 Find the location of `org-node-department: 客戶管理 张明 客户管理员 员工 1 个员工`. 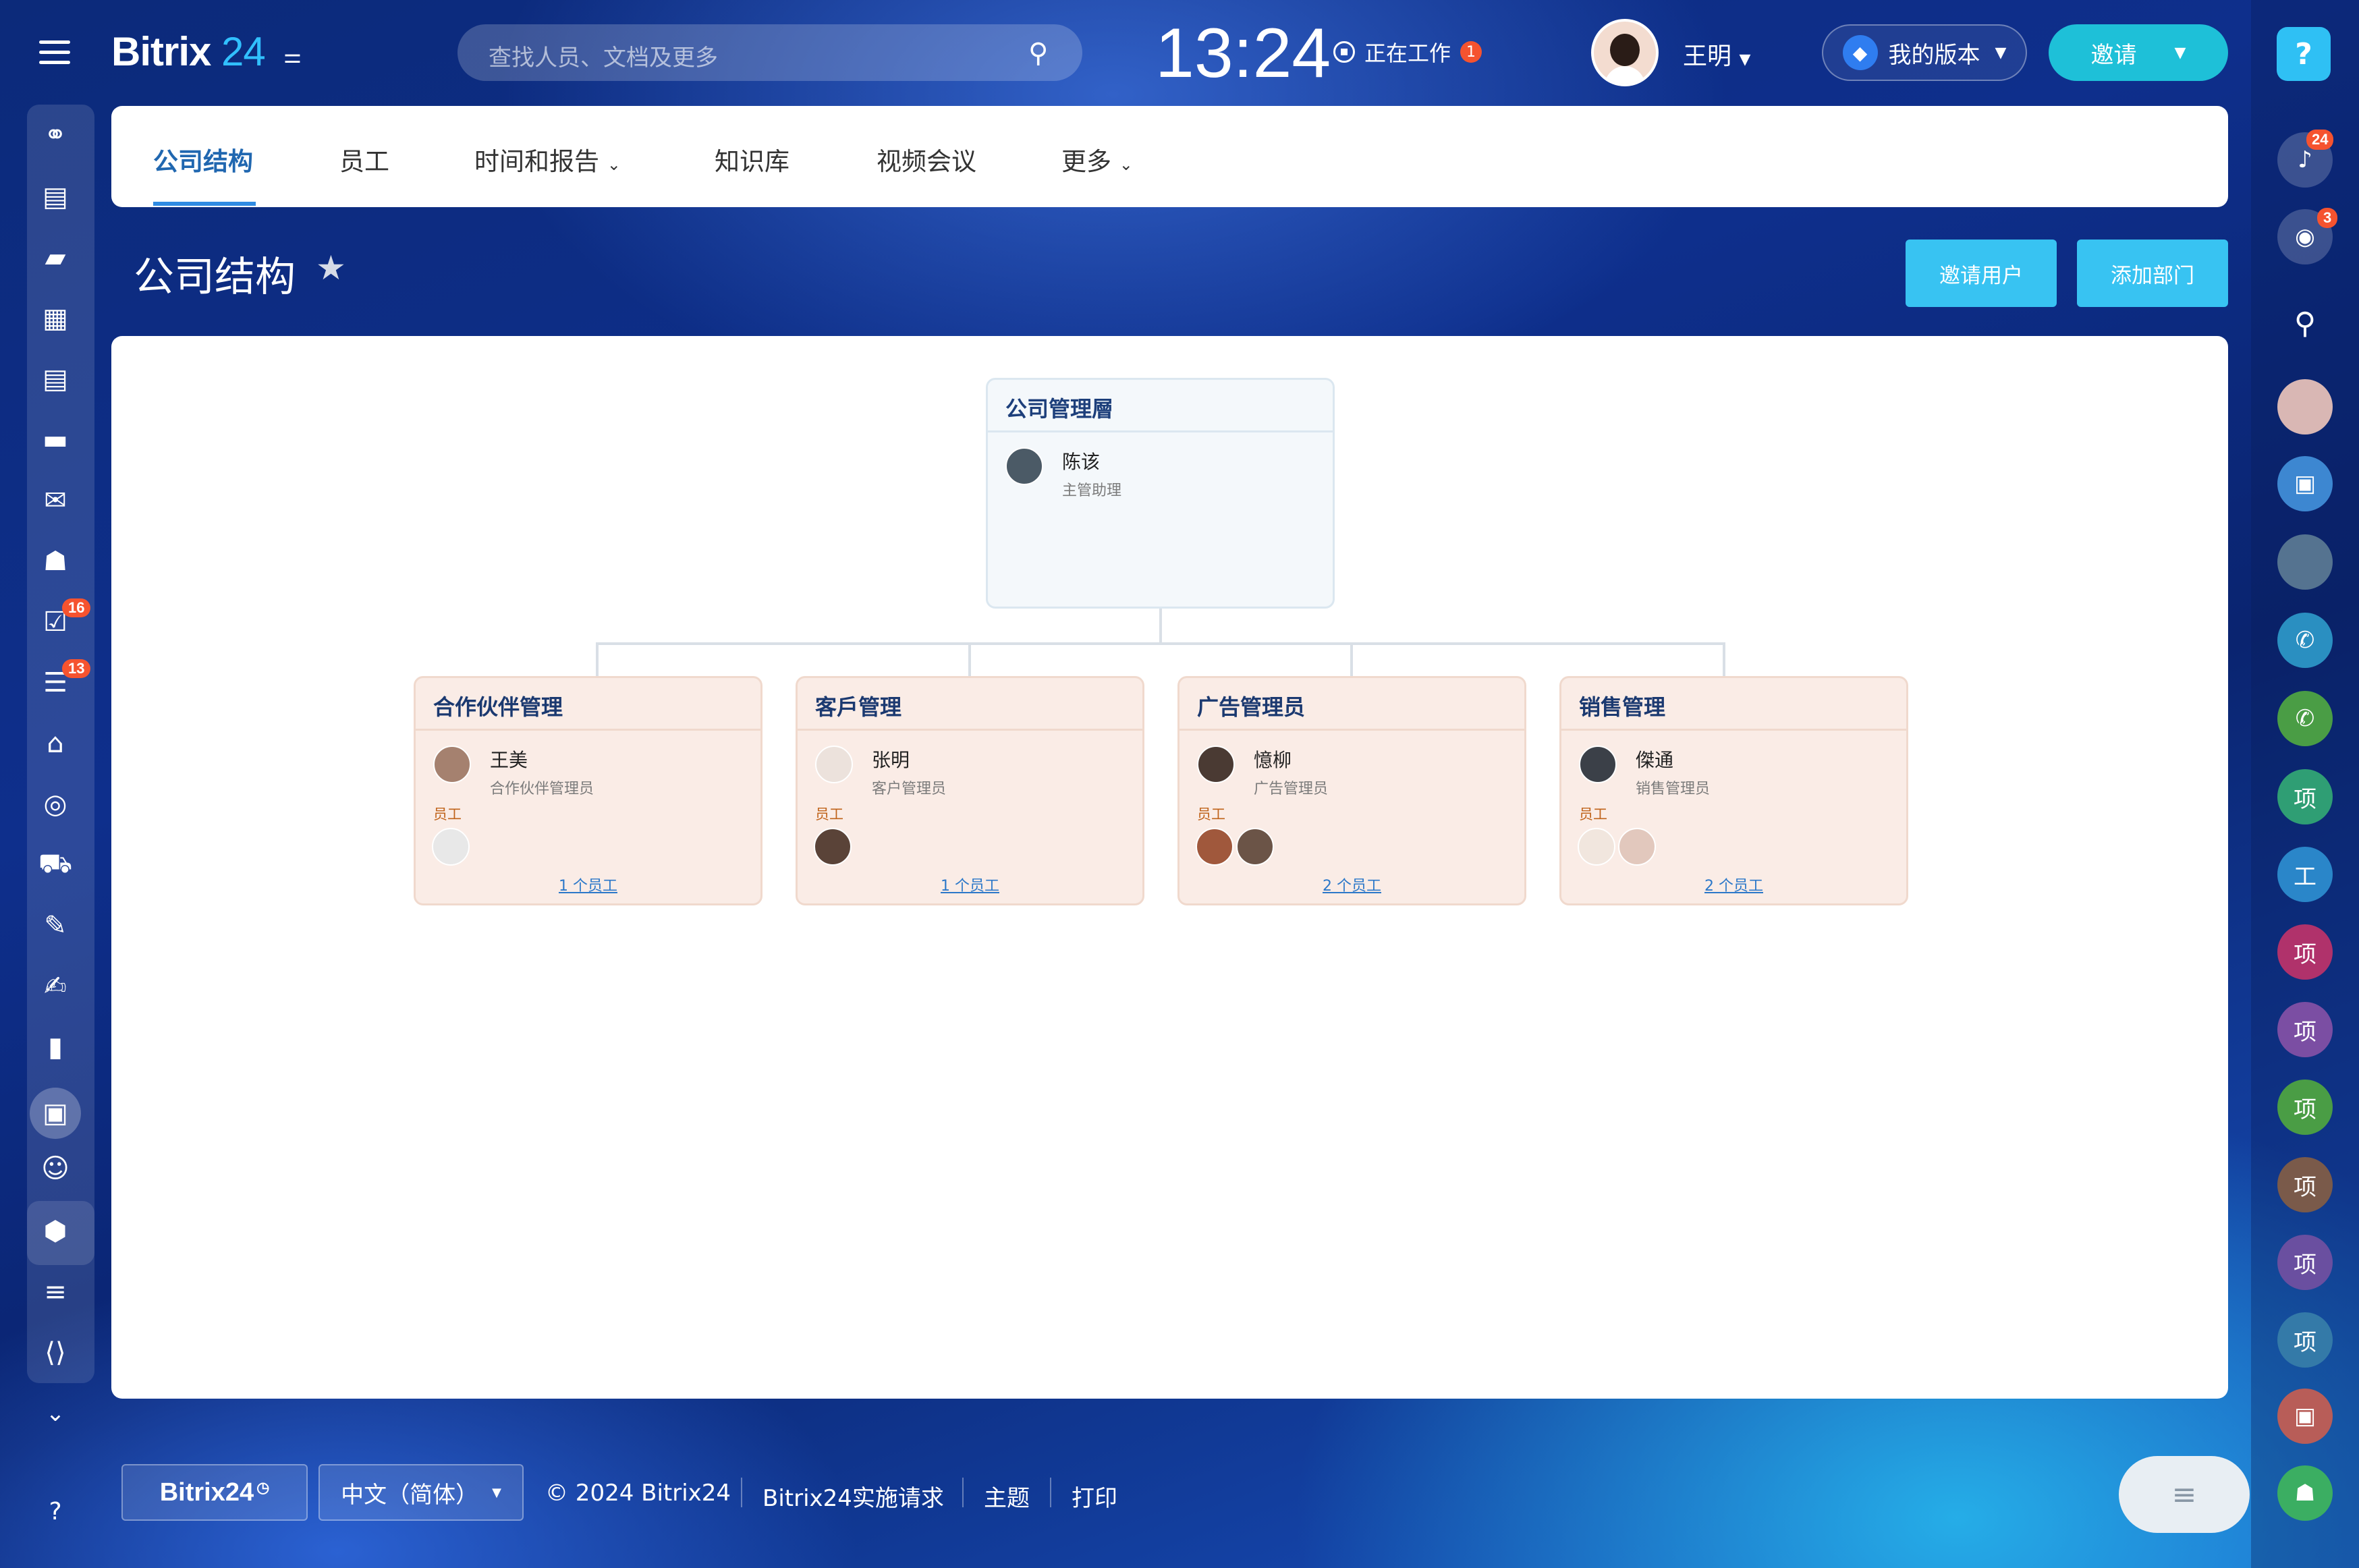

org-node-department: 客戶管理 张明 客户管理员 员工 1 个员工 is located at coordinates (970, 790).